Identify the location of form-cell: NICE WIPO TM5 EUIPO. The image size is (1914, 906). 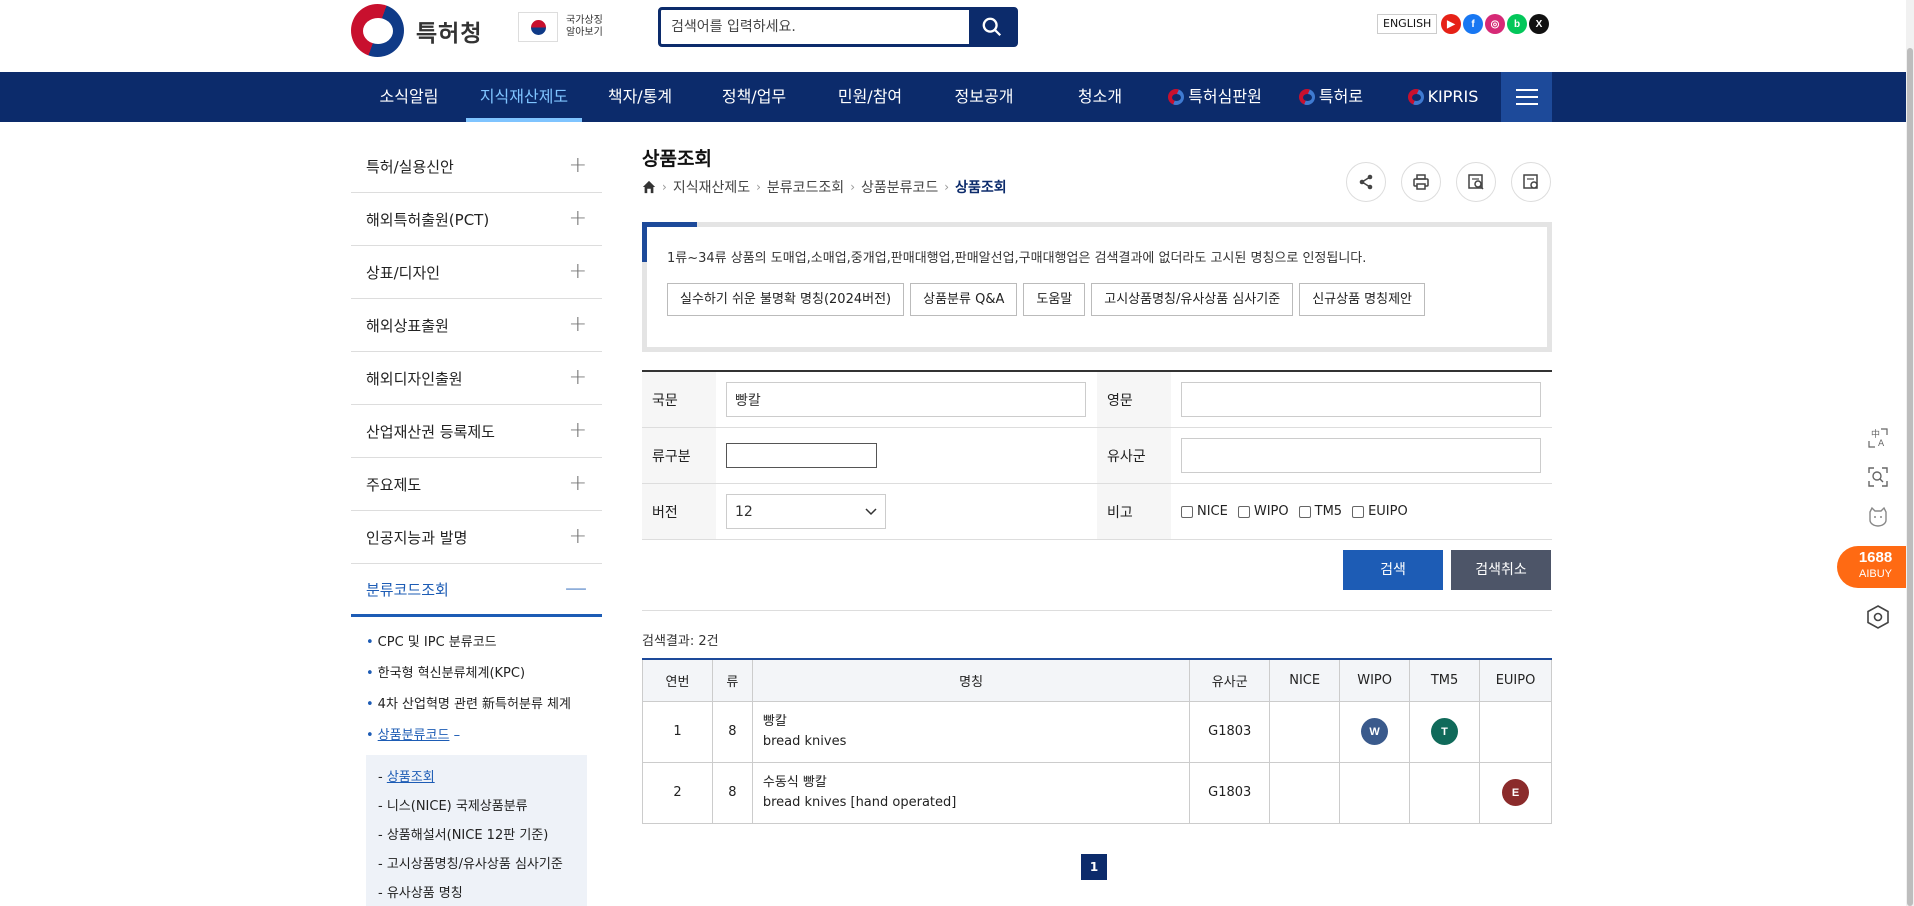
(1361, 511).